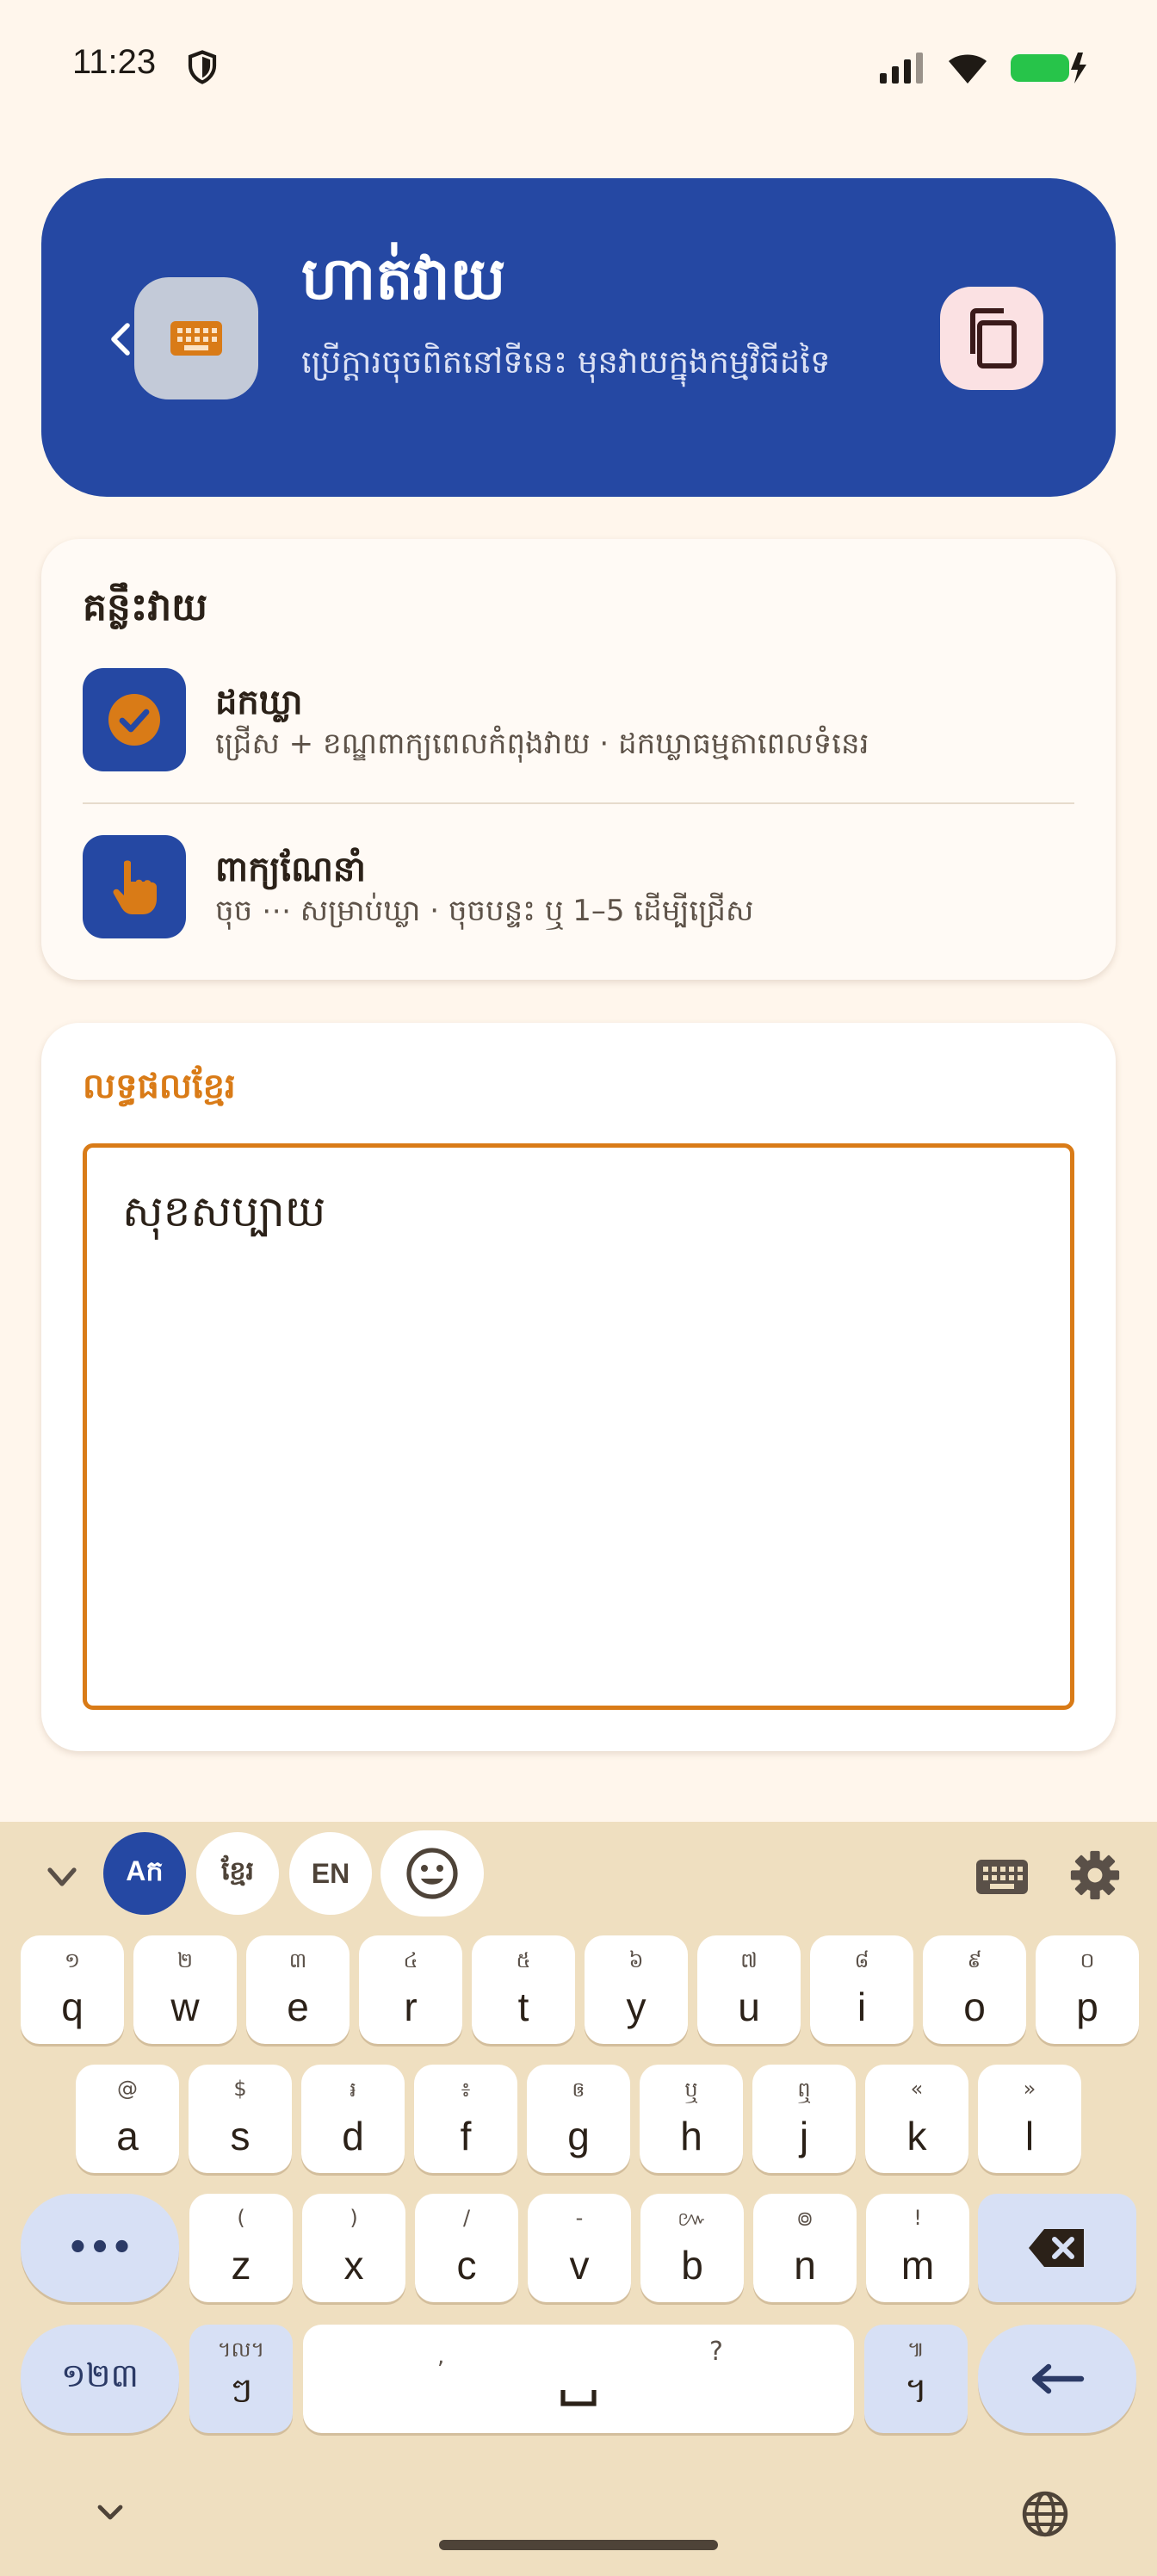 The height and width of the screenshot is (2576, 1157). What do you see at coordinates (749, 1990) in the screenshot?
I see `key-u: ៧u` at bounding box center [749, 1990].